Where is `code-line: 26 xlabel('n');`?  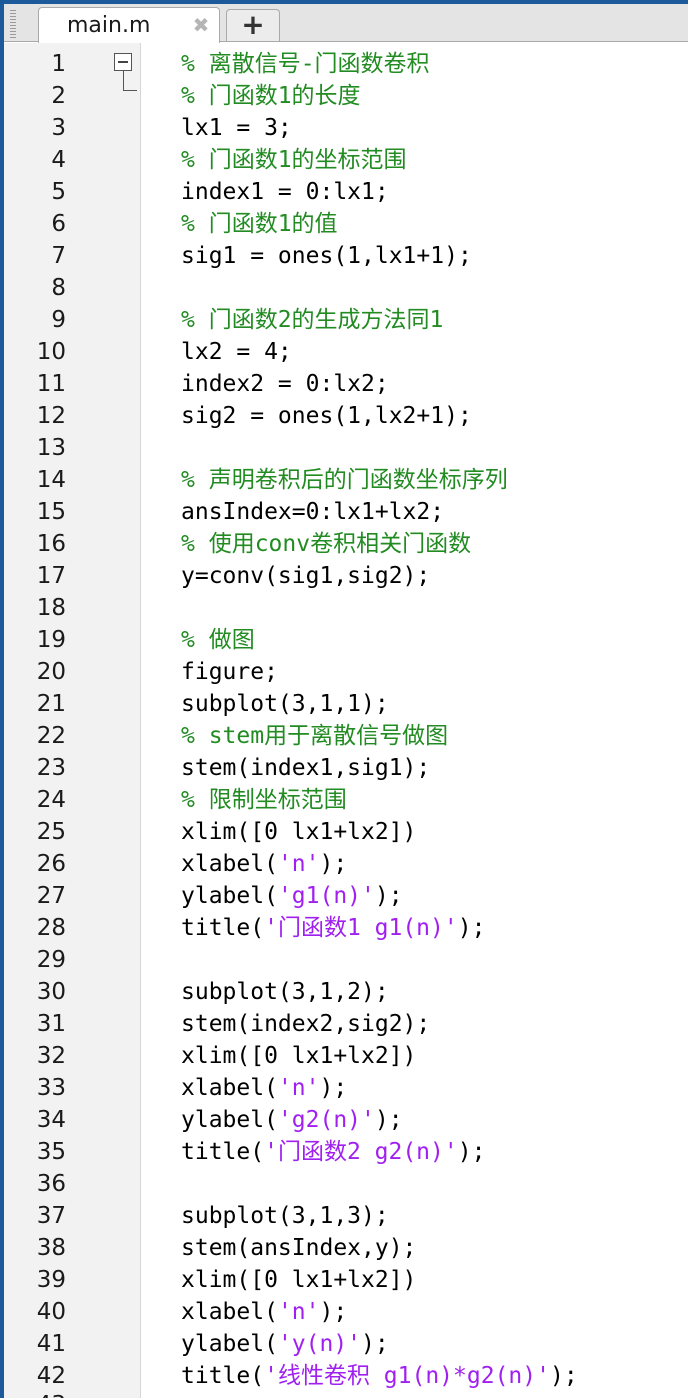
code-line: 26 xlabel('n'); is located at coordinates (346, 864).